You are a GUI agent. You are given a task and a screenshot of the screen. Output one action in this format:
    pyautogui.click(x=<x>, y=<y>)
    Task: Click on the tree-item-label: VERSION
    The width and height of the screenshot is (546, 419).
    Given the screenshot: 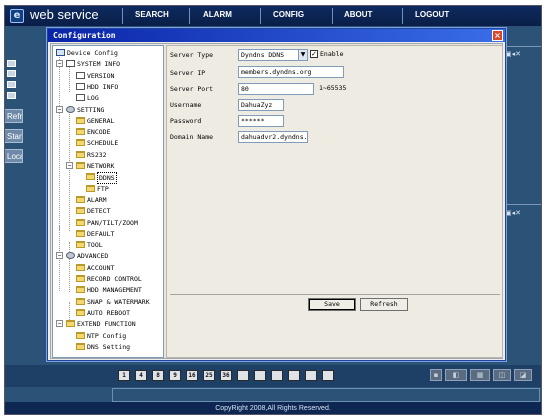 What is the action you would take?
    pyautogui.click(x=101, y=75)
    